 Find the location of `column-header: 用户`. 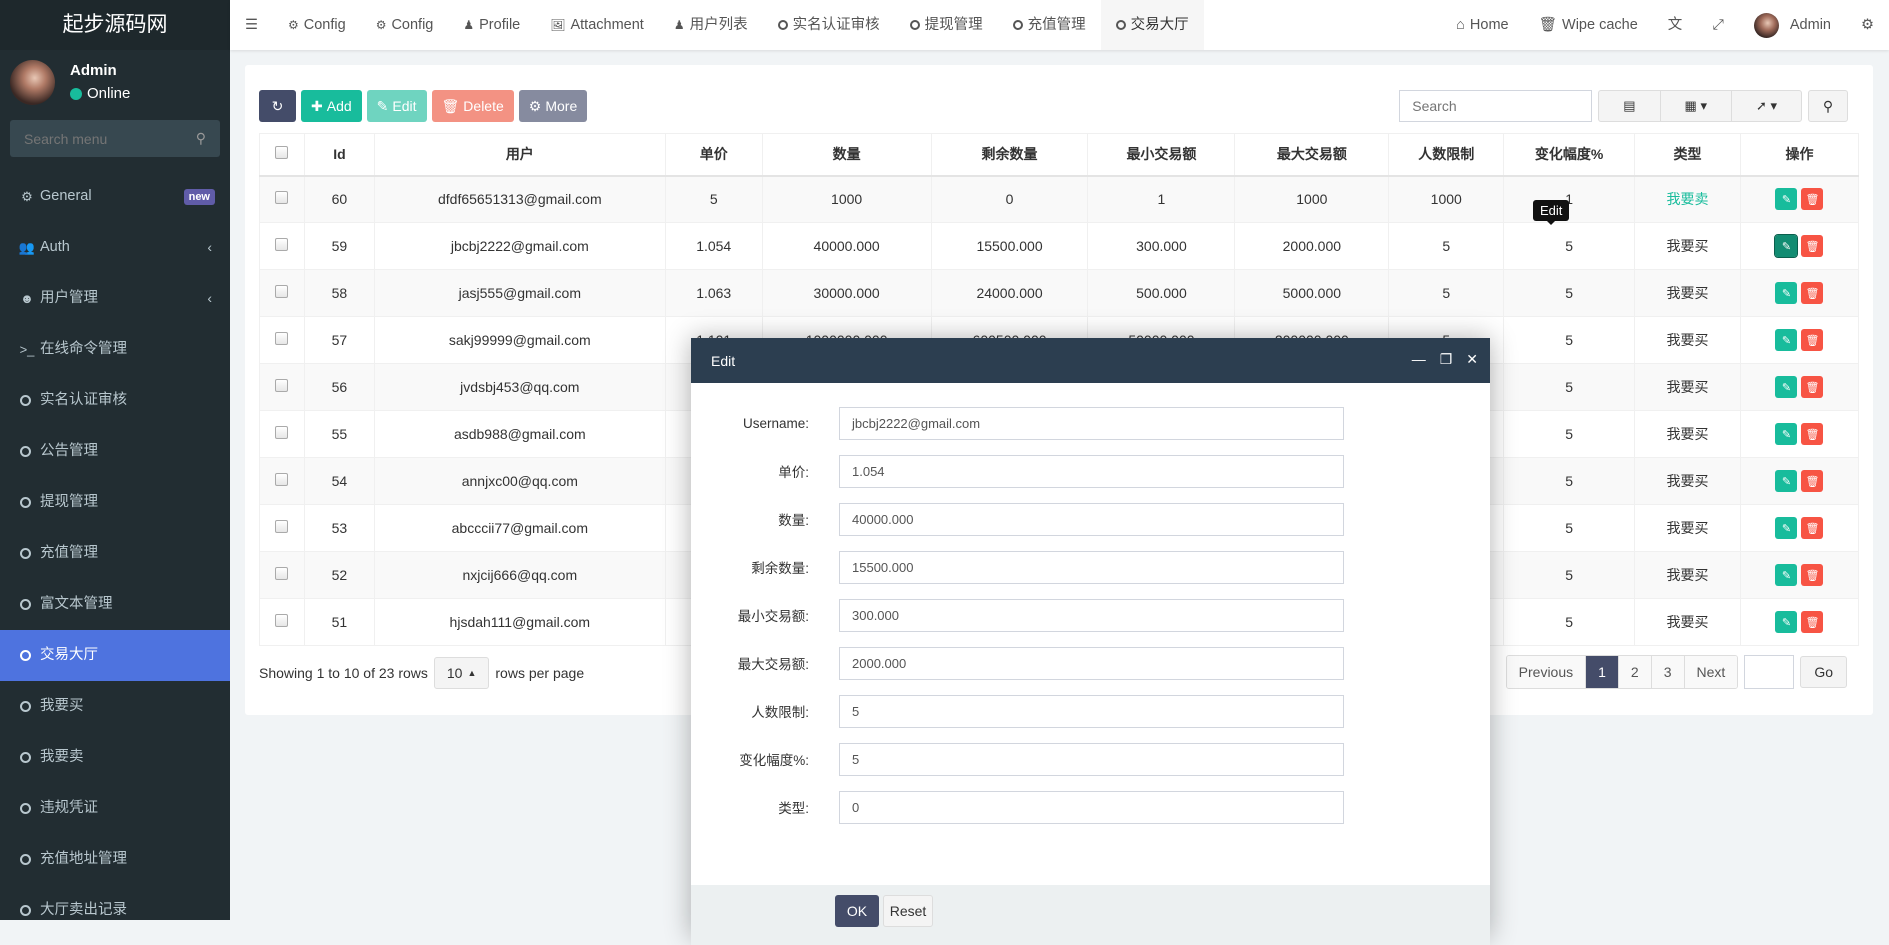

column-header: 用户 is located at coordinates (519, 155).